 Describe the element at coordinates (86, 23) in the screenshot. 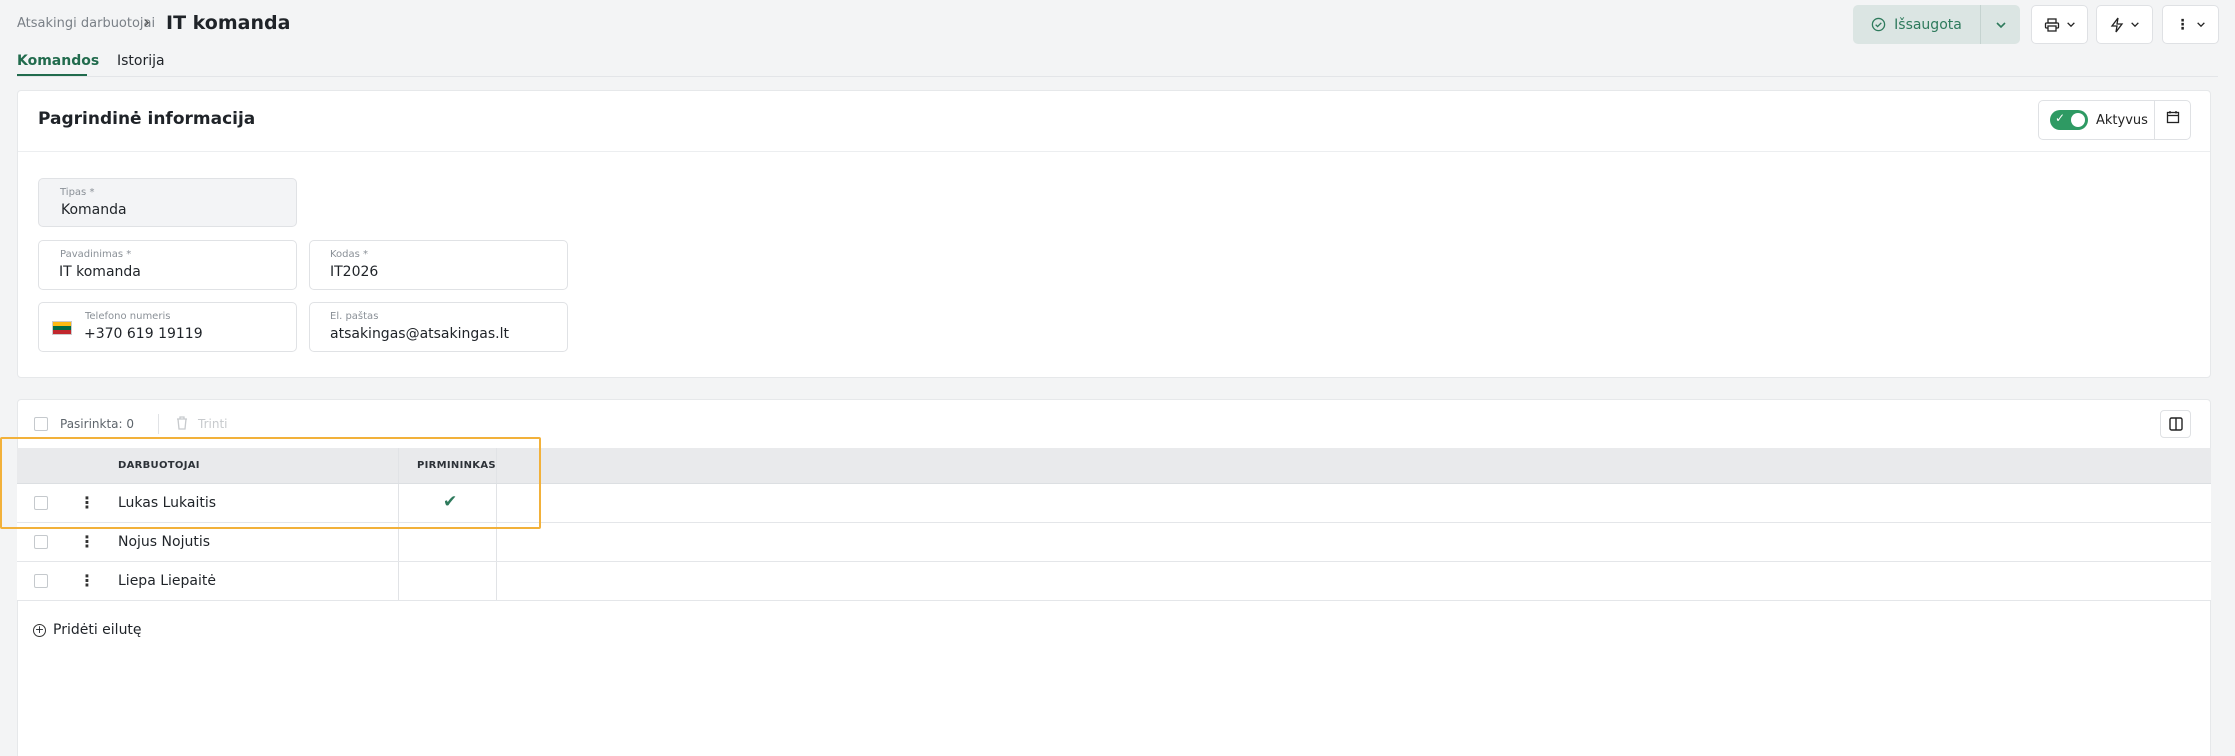

I see `breadcrumb: Atsakingi darbuotojai` at that location.